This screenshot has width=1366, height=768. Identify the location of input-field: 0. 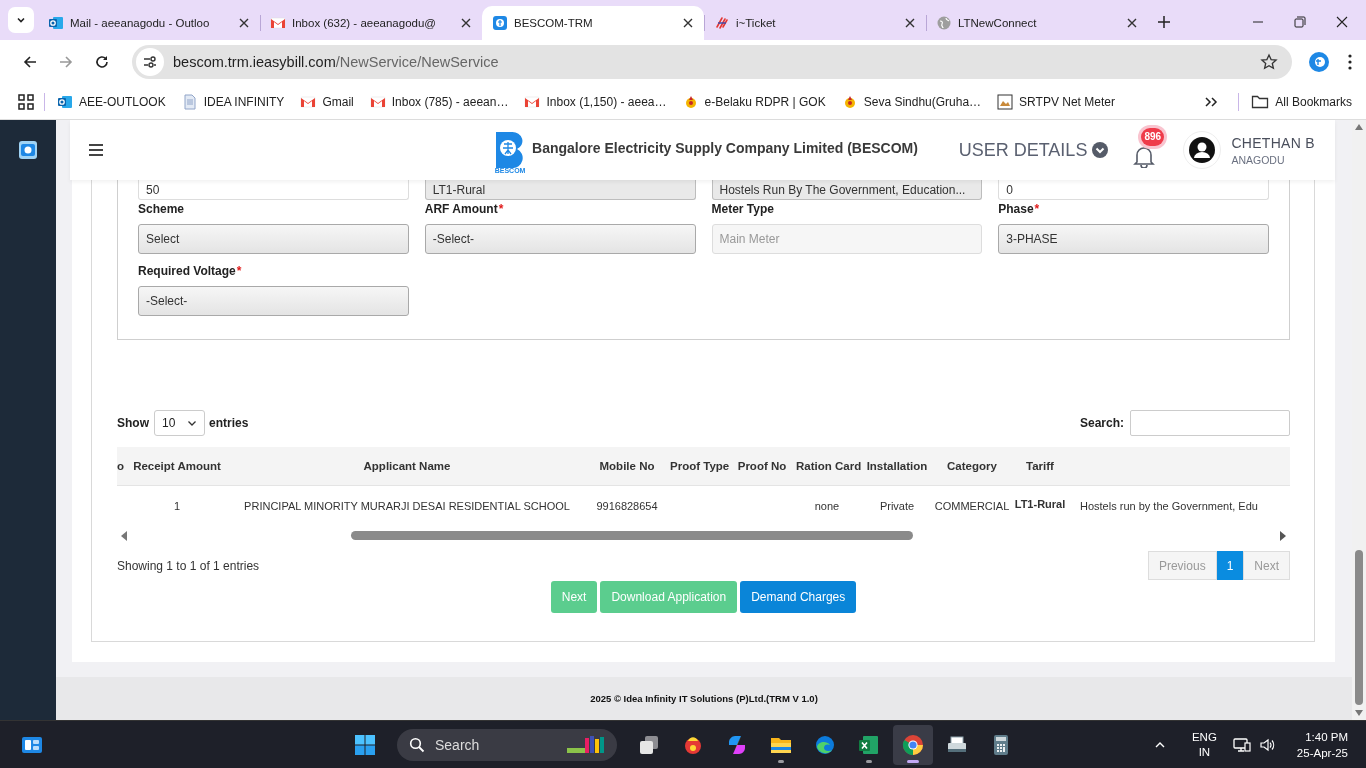
(1133, 190).